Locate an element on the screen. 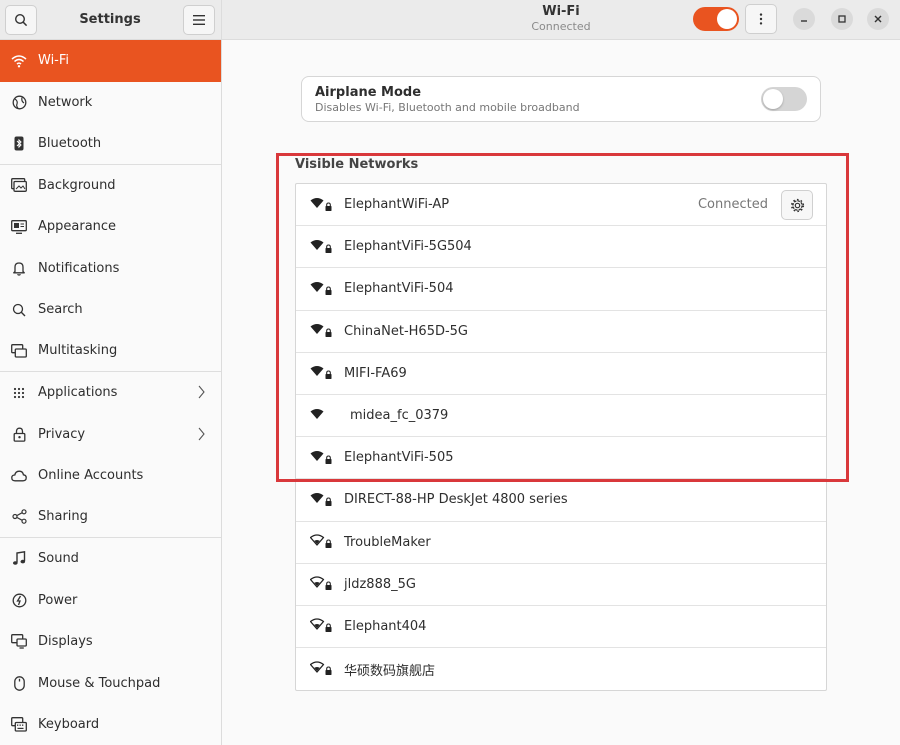 This screenshot has width=900, height=745. bell-icon is located at coordinates (19, 269).